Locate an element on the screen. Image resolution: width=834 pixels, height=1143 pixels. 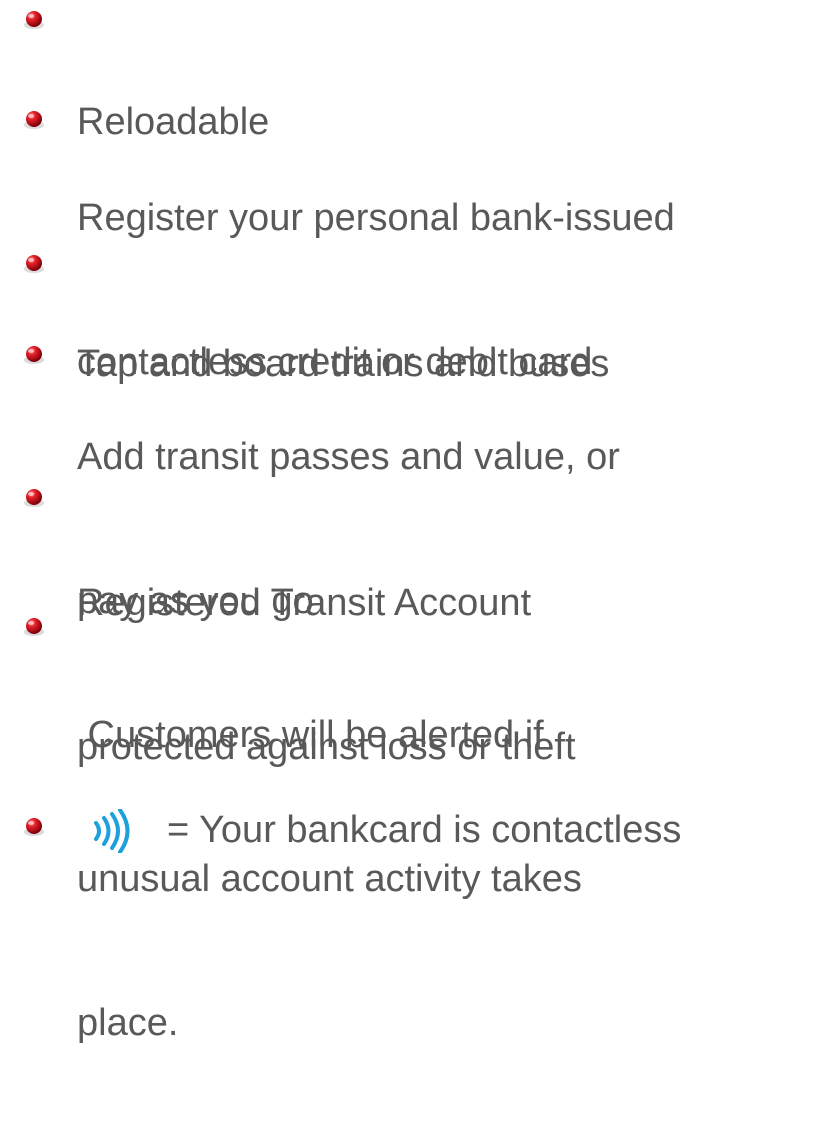
contactless-icon is located at coordinates (112, 831).